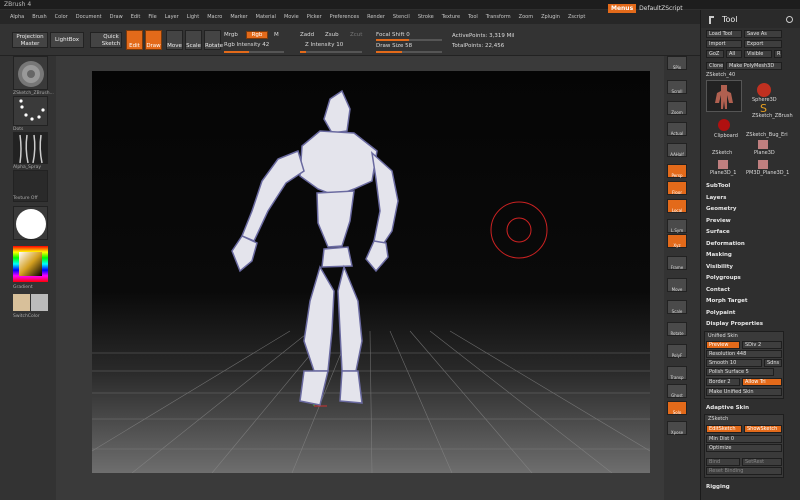  I want to click on transp-button: Transp, so click(677, 373).